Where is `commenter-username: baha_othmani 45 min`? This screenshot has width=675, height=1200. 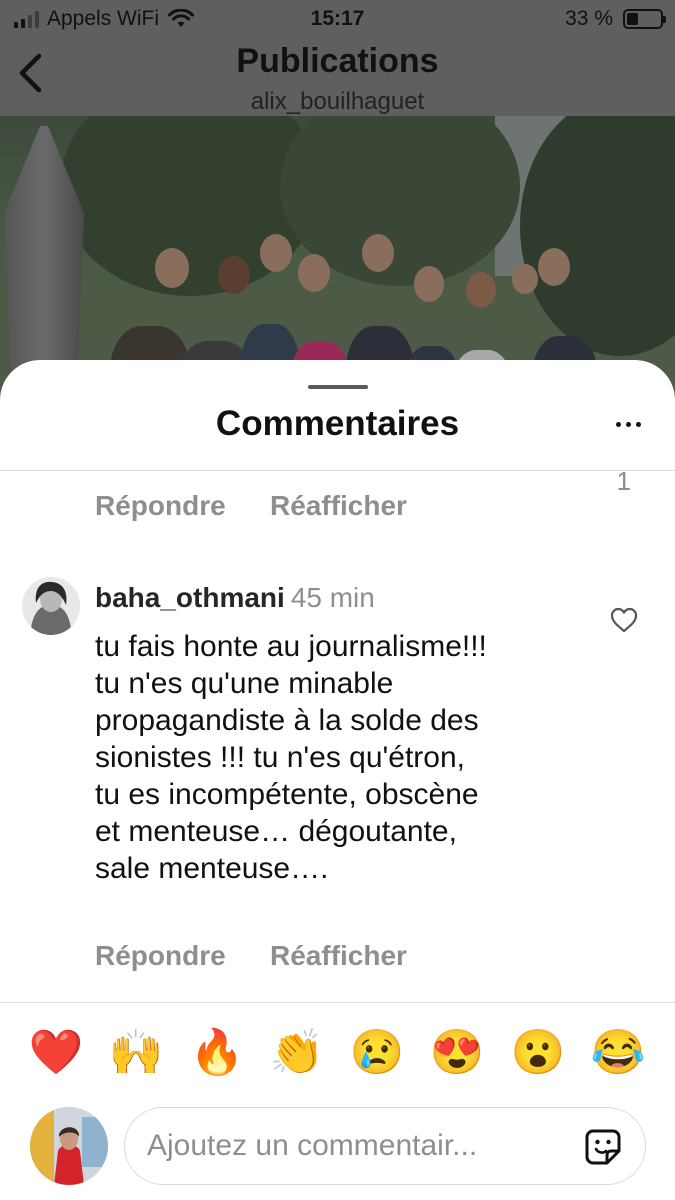 commenter-username: baha_othmani 45 min is located at coordinates (235, 598).